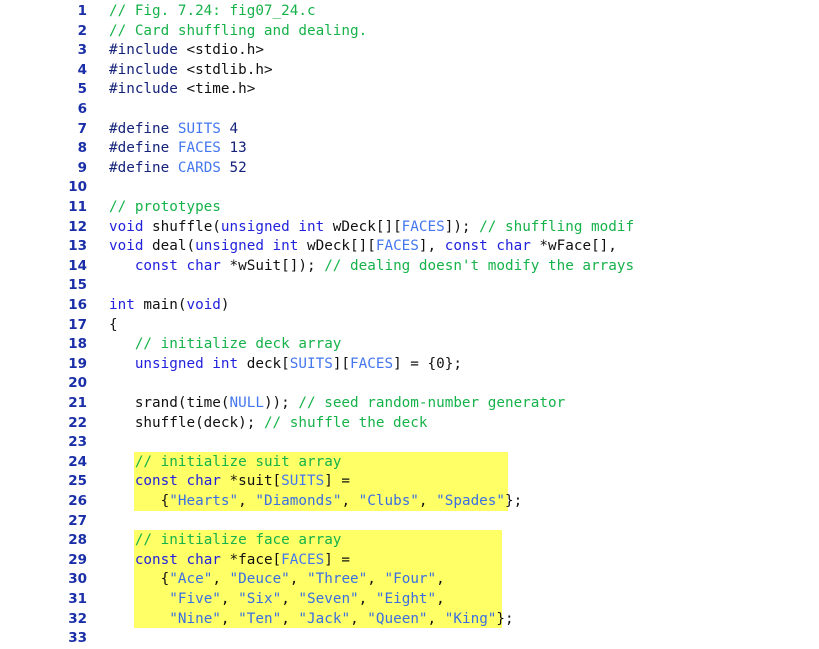 The height and width of the screenshot is (649, 819). What do you see at coordinates (143, 167) in the screenshot?
I see `token-pp: #define` at bounding box center [143, 167].